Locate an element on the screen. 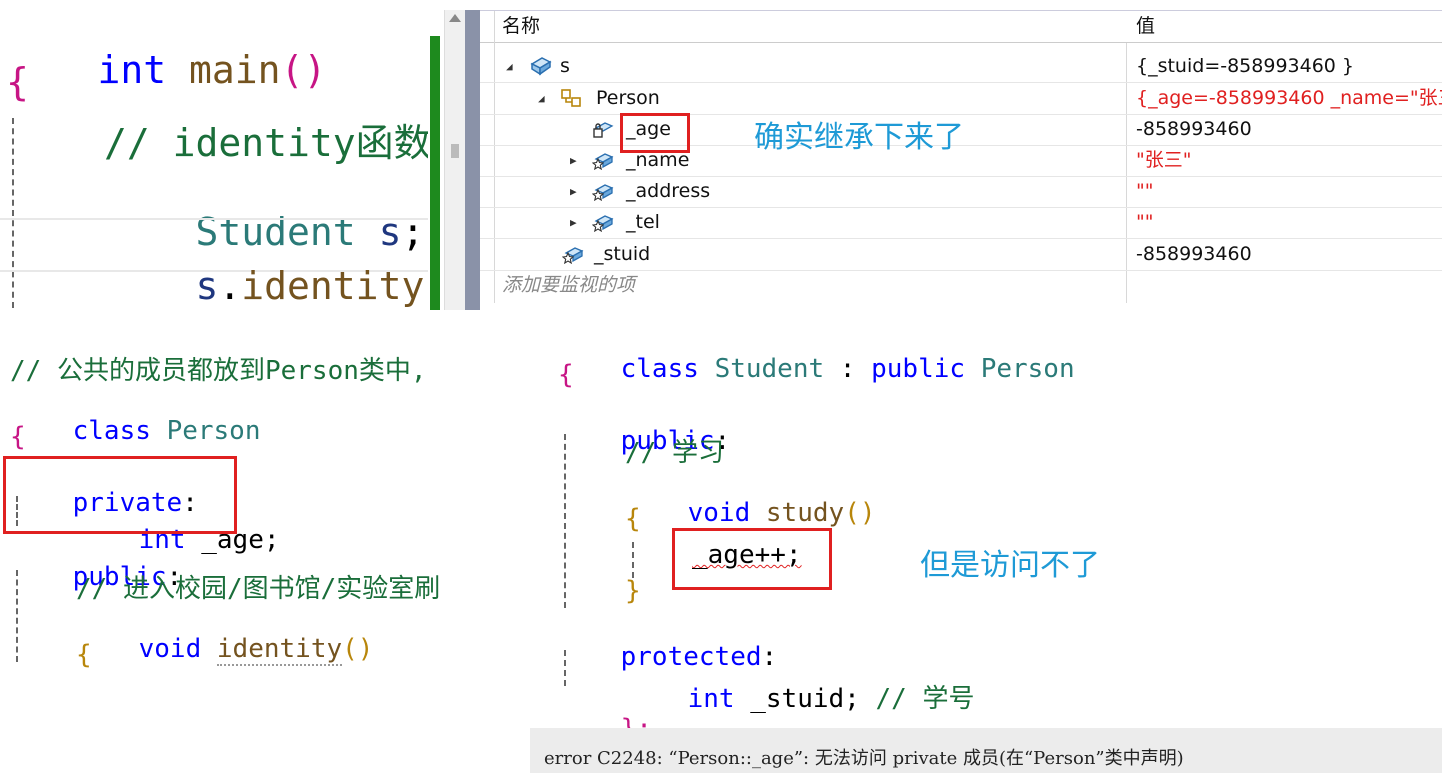 Image resolution: width=1442 pixels, height=773 pixels. header-value: 值 is located at coordinates (1145, 26).